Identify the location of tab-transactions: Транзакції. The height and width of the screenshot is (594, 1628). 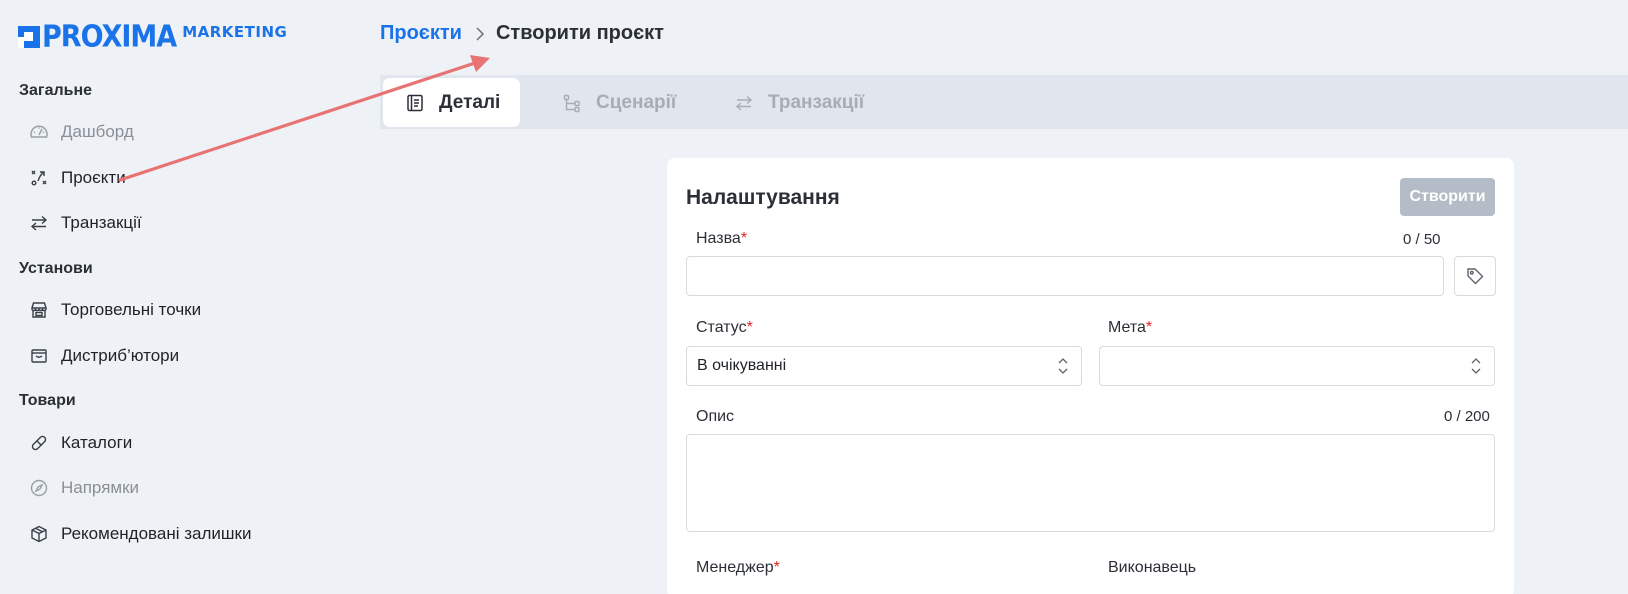
(799, 102).